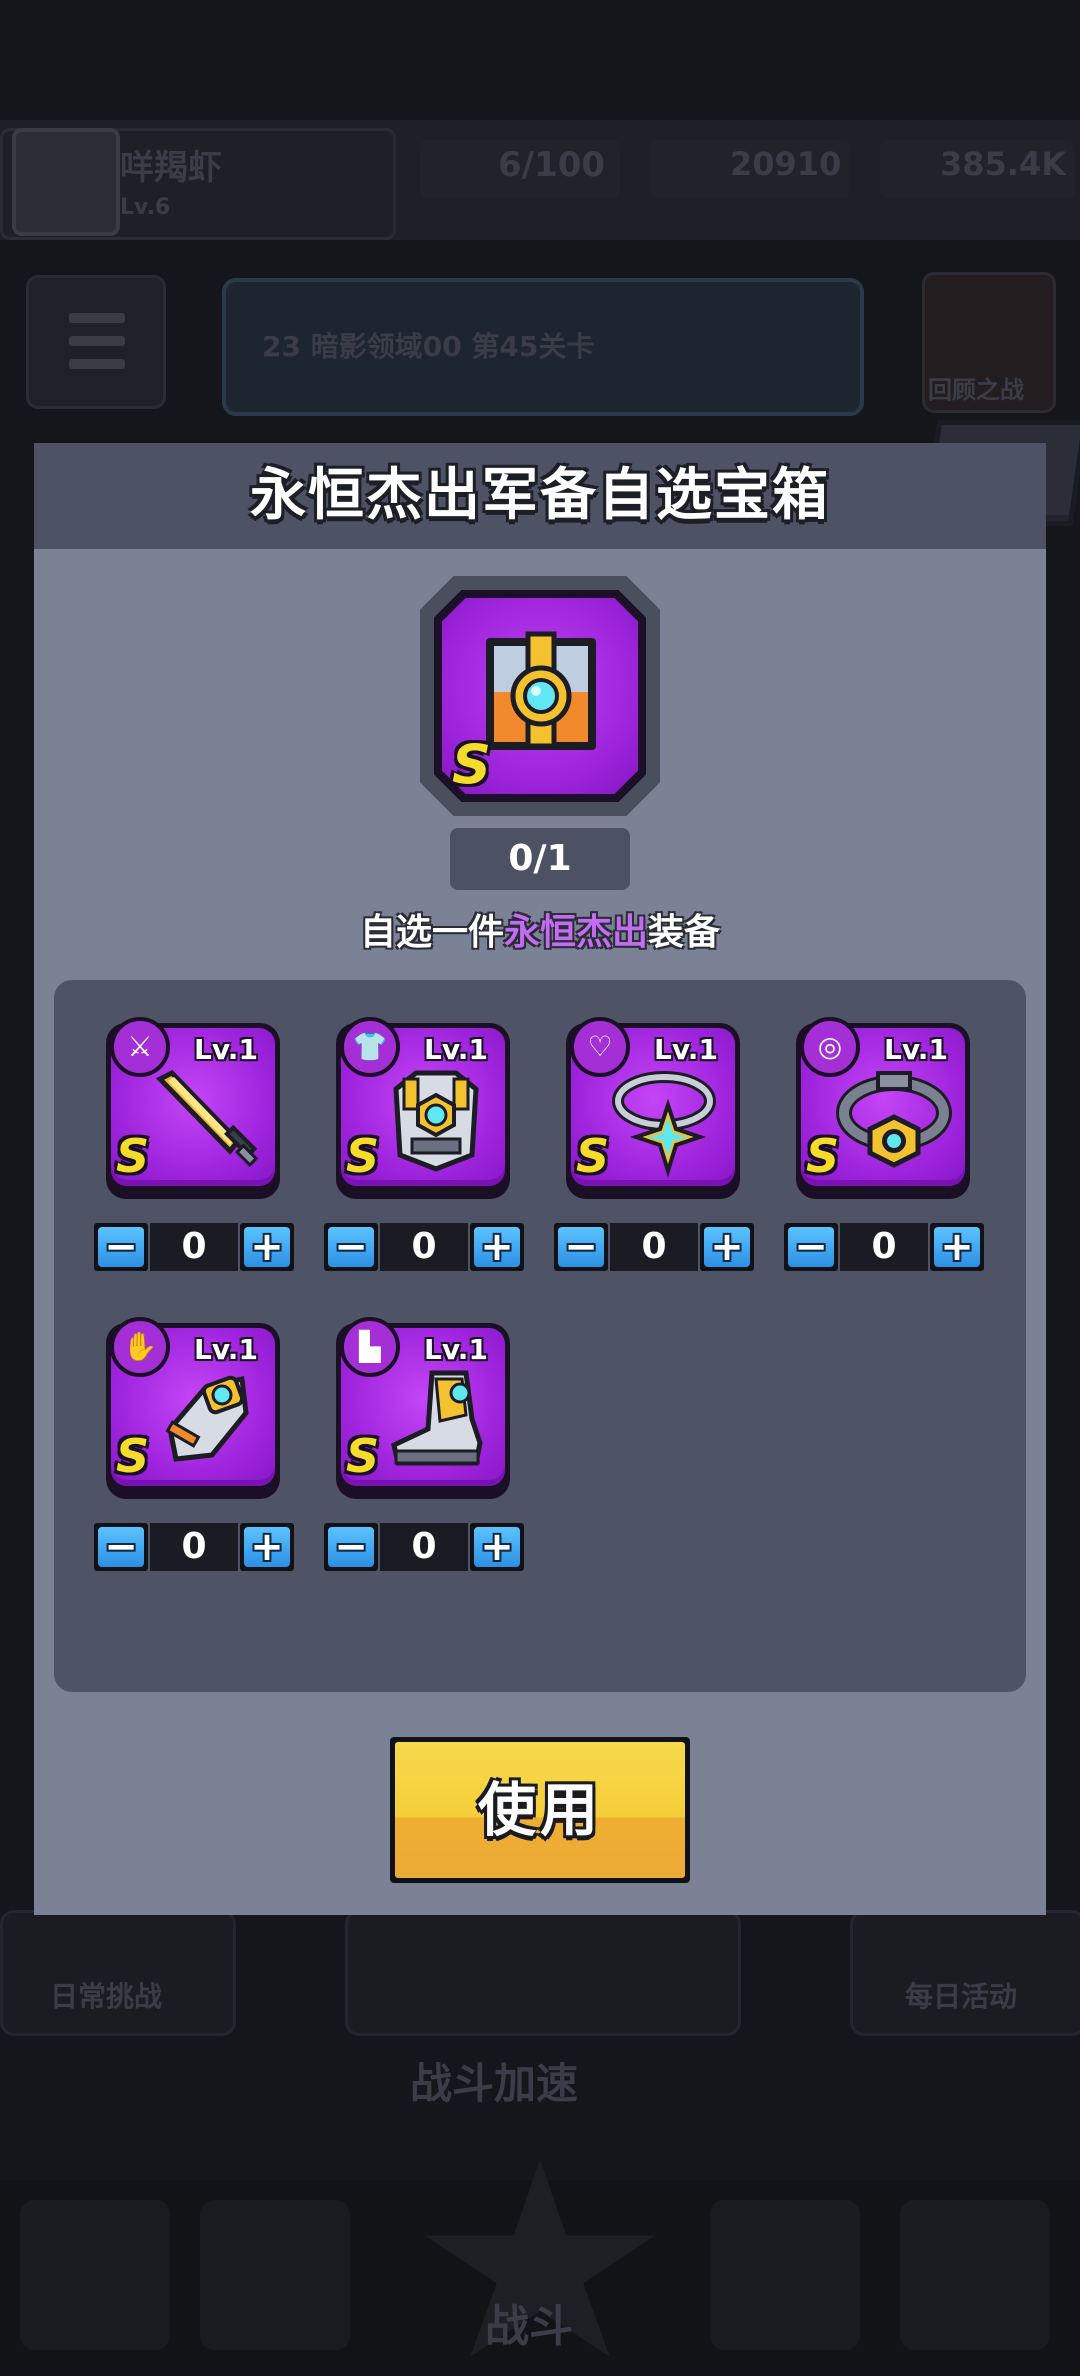 The height and width of the screenshot is (2376, 1080). What do you see at coordinates (431, 932) in the screenshot?
I see `subtitle-prefix: 自选一件` at bounding box center [431, 932].